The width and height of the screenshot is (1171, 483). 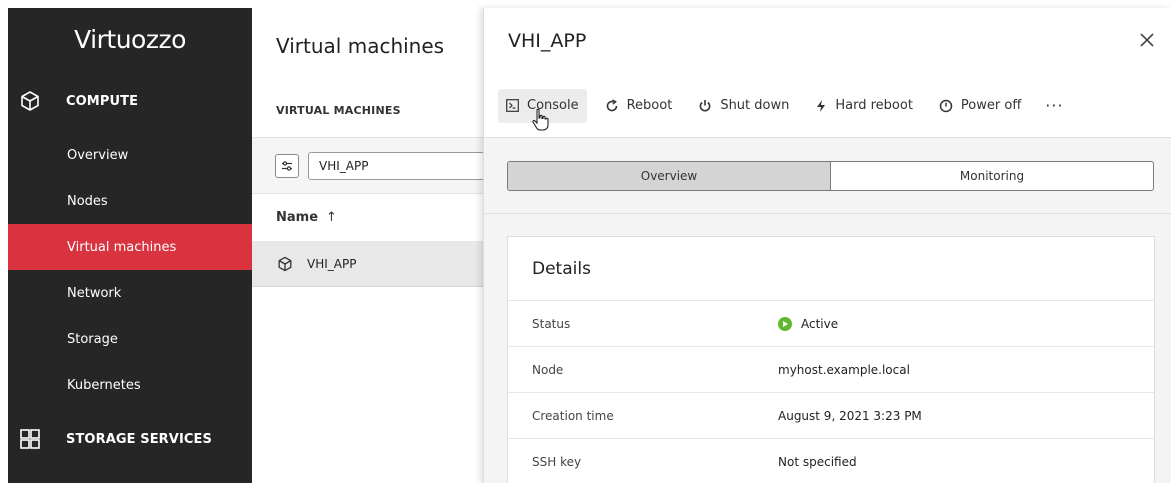 What do you see at coordinates (649, 105) in the screenshot?
I see `reboot-label: Reboot` at bounding box center [649, 105].